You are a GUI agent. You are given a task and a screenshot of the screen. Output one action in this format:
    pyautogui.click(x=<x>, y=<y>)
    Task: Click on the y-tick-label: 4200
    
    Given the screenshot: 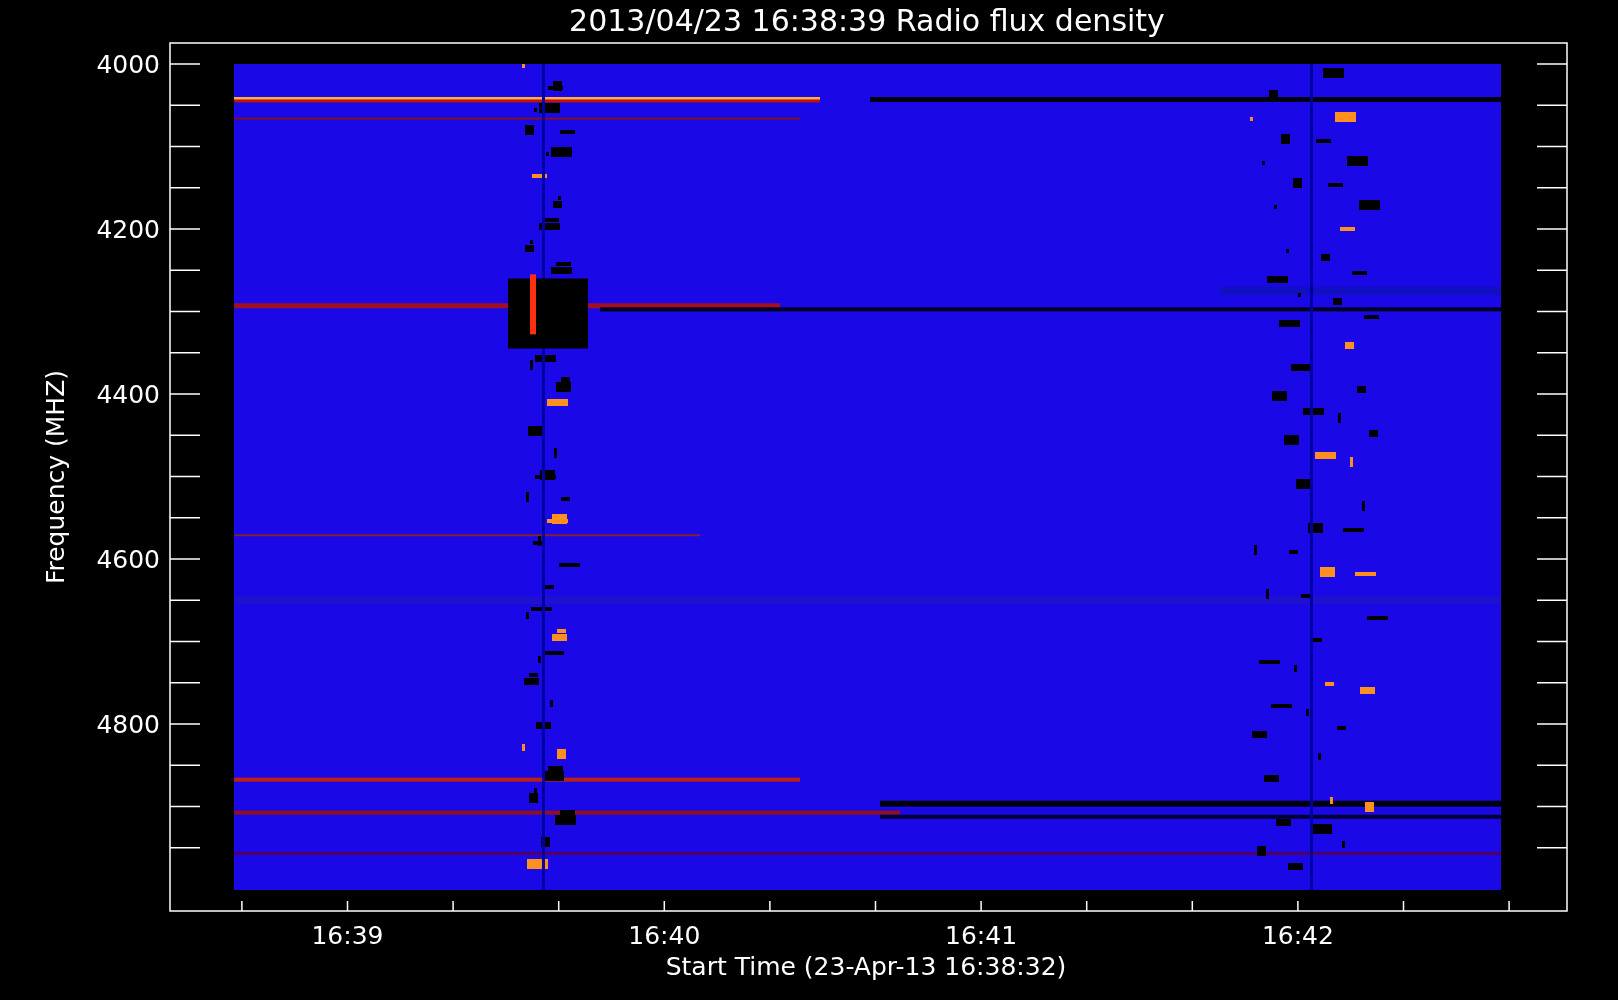 What is the action you would take?
    pyautogui.click(x=128, y=229)
    